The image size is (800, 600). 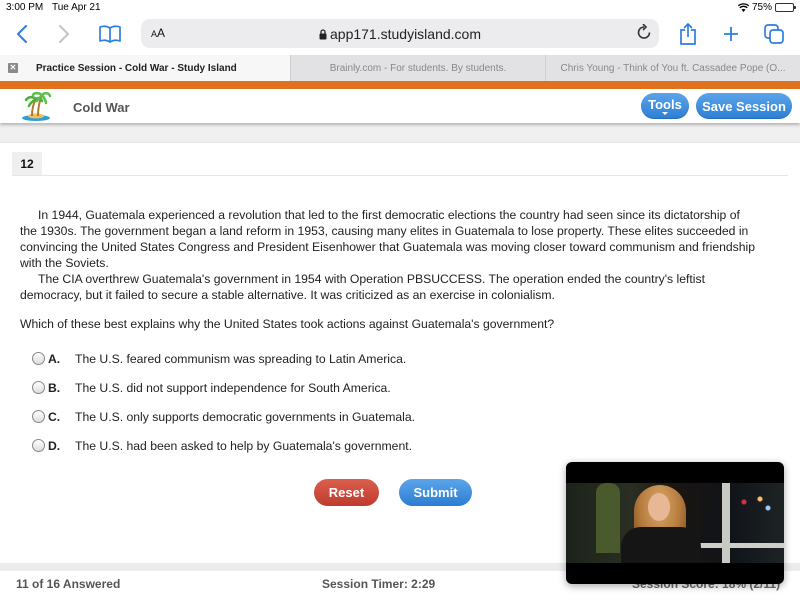 I want to click on tab-title: Brainly.com - For students. By students., so click(x=418, y=68).